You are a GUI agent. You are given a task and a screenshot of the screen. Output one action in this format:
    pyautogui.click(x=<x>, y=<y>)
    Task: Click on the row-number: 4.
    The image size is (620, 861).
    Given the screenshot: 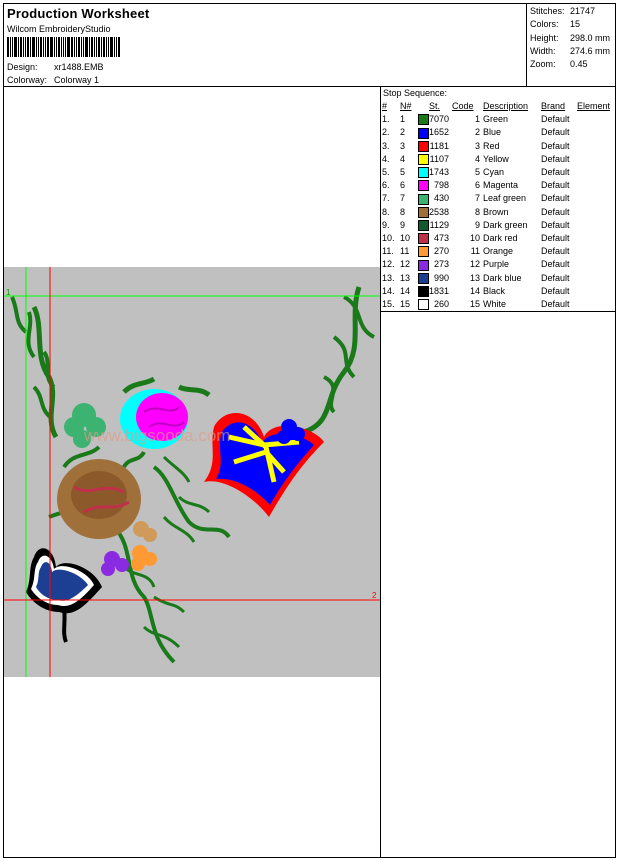 What is the action you would take?
    pyautogui.click(x=386, y=158)
    